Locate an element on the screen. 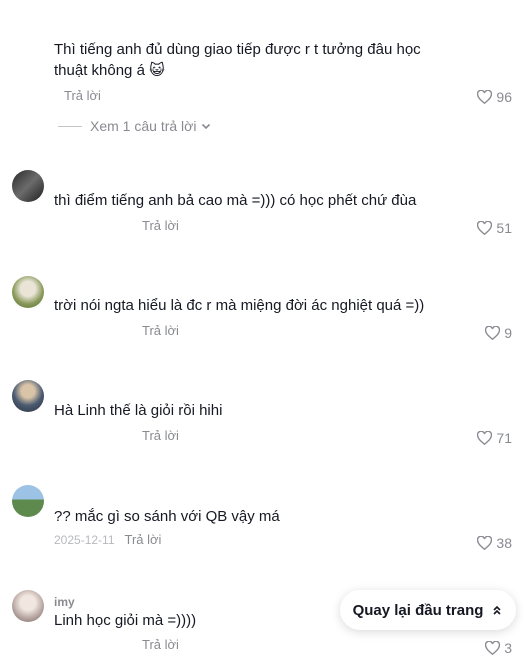 Image resolution: width=528 pixels, height=656 pixels. like-button: 38 is located at coordinates (494, 543).